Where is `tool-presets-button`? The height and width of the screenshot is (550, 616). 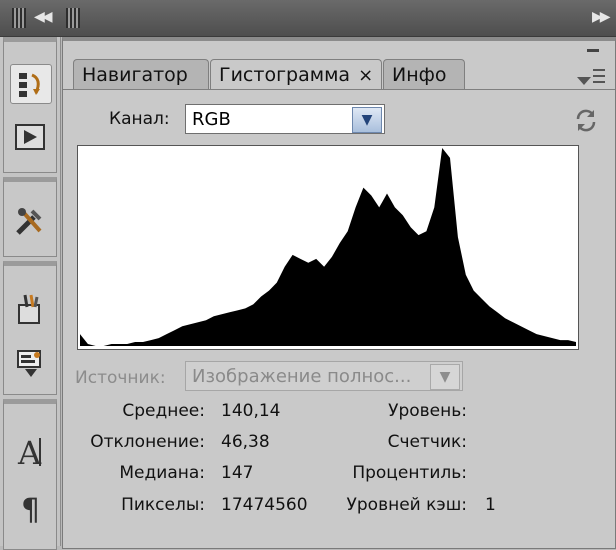 tool-presets-button is located at coordinates (30, 221).